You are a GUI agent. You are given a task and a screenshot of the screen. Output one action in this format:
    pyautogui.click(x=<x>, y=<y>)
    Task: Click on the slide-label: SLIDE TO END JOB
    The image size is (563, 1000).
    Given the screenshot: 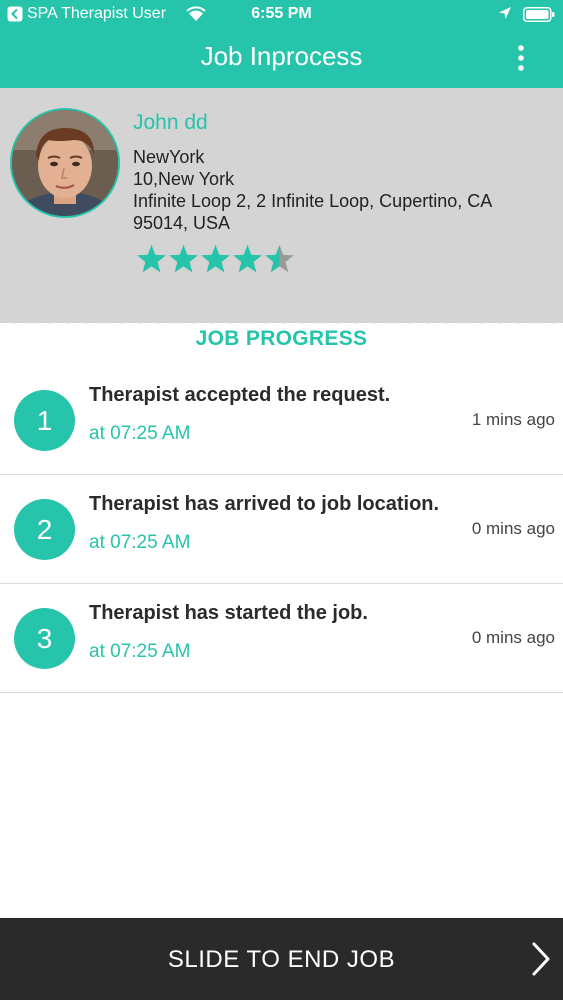 What is the action you would take?
    pyautogui.click(x=281, y=959)
    